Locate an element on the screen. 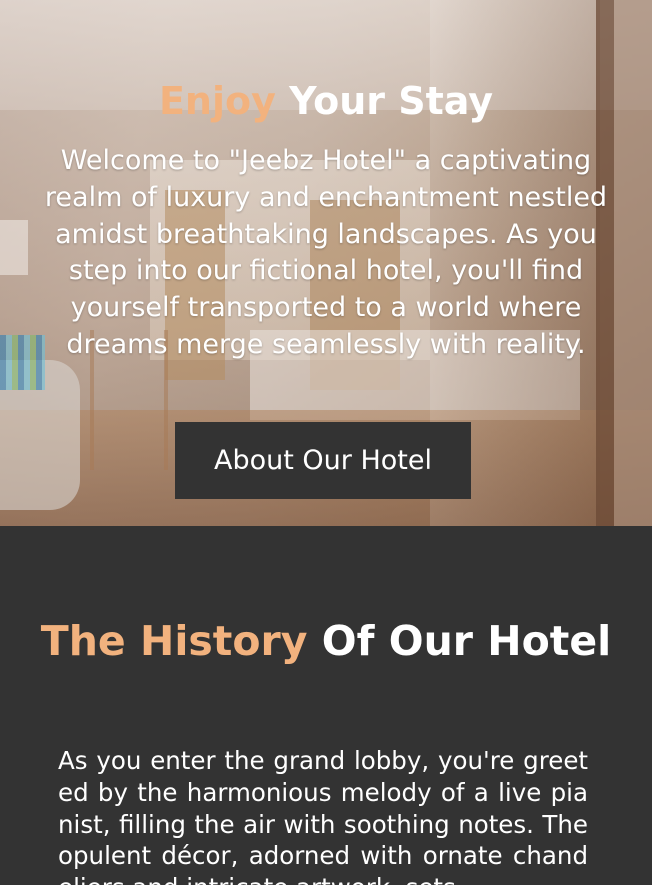 The width and height of the screenshot is (652, 885). hero-title: Enjoy Your Stay is located at coordinates (326, 101).